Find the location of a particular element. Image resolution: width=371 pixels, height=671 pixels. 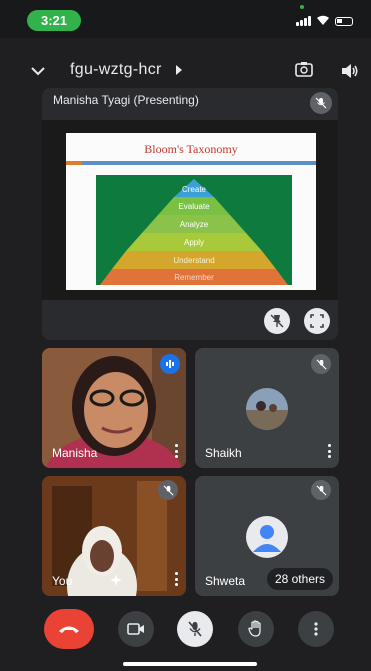

more-options-icon is located at coordinates (316, 629).